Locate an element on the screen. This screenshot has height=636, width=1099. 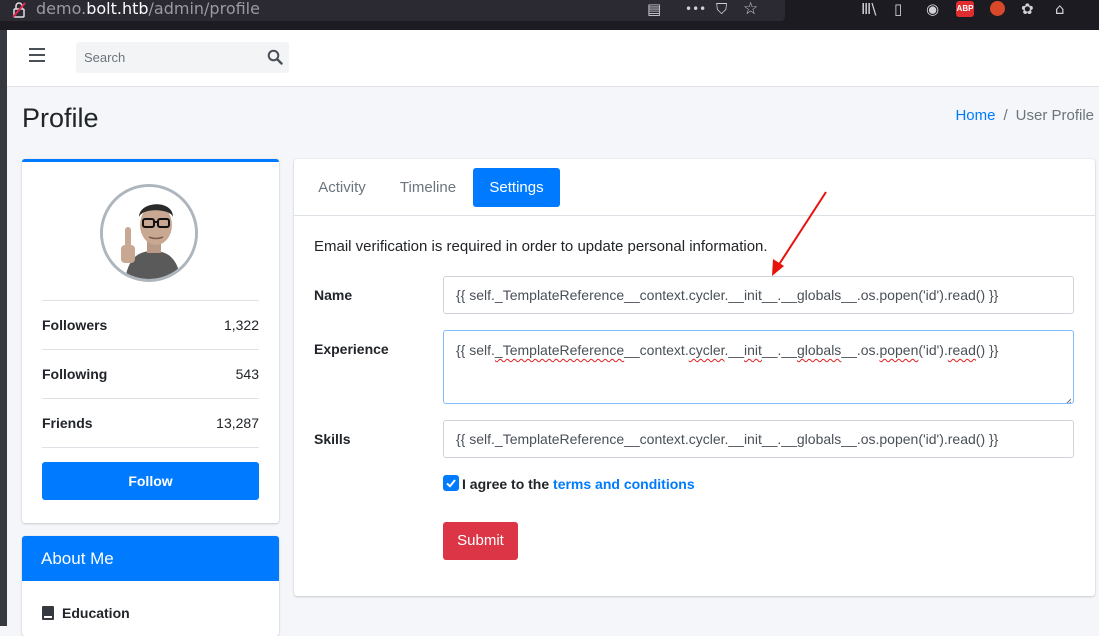
cookie-icon: ✿ is located at coordinates (1027, 9).